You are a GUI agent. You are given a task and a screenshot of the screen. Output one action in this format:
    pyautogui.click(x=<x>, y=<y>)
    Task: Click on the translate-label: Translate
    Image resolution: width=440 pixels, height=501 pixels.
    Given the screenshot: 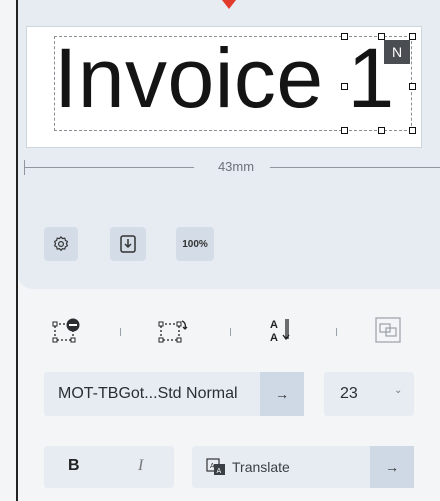 What is the action you would take?
    pyautogui.click(x=261, y=467)
    